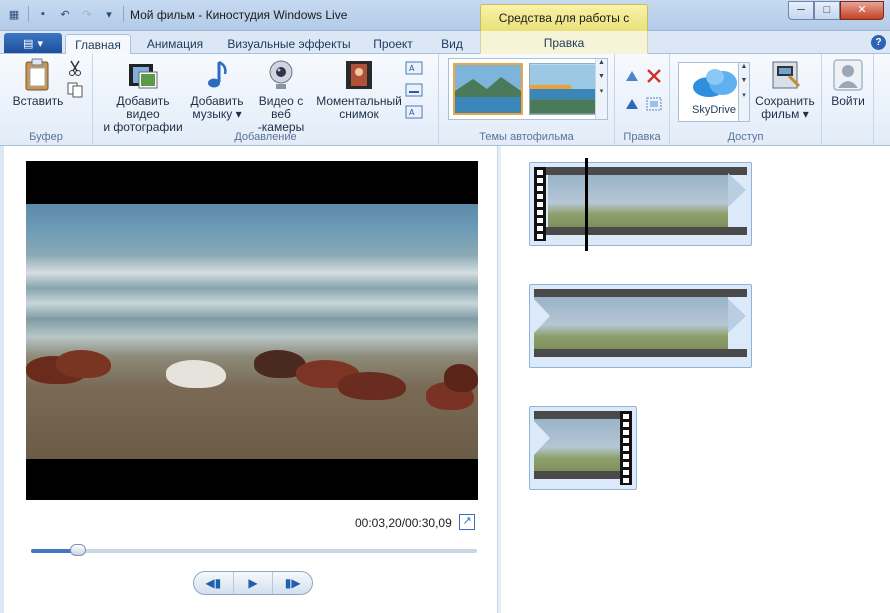 The width and height of the screenshot is (890, 613). I want to click on next-frame-icon: ▮▶, so click(292, 583).